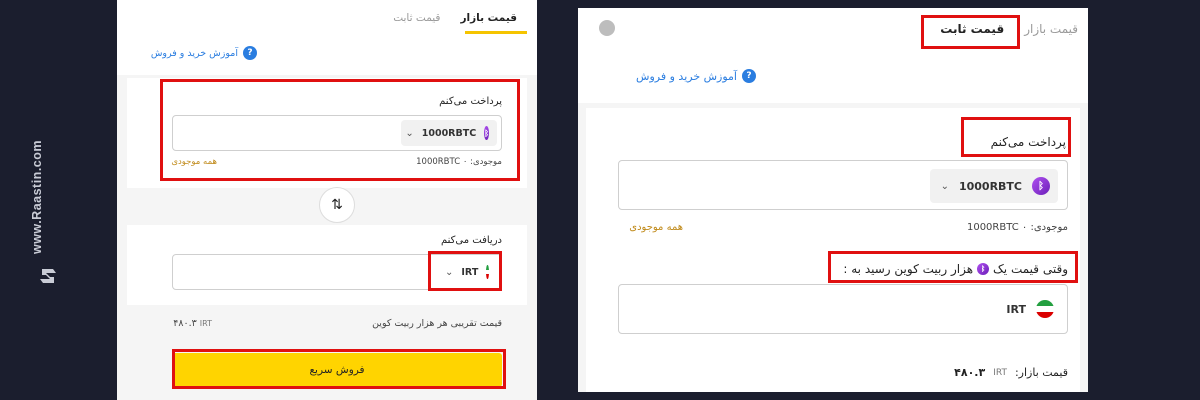  Describe the element at coordinates (1029, 309) in the screenshot. I see `target-currency: IRT` at that location.